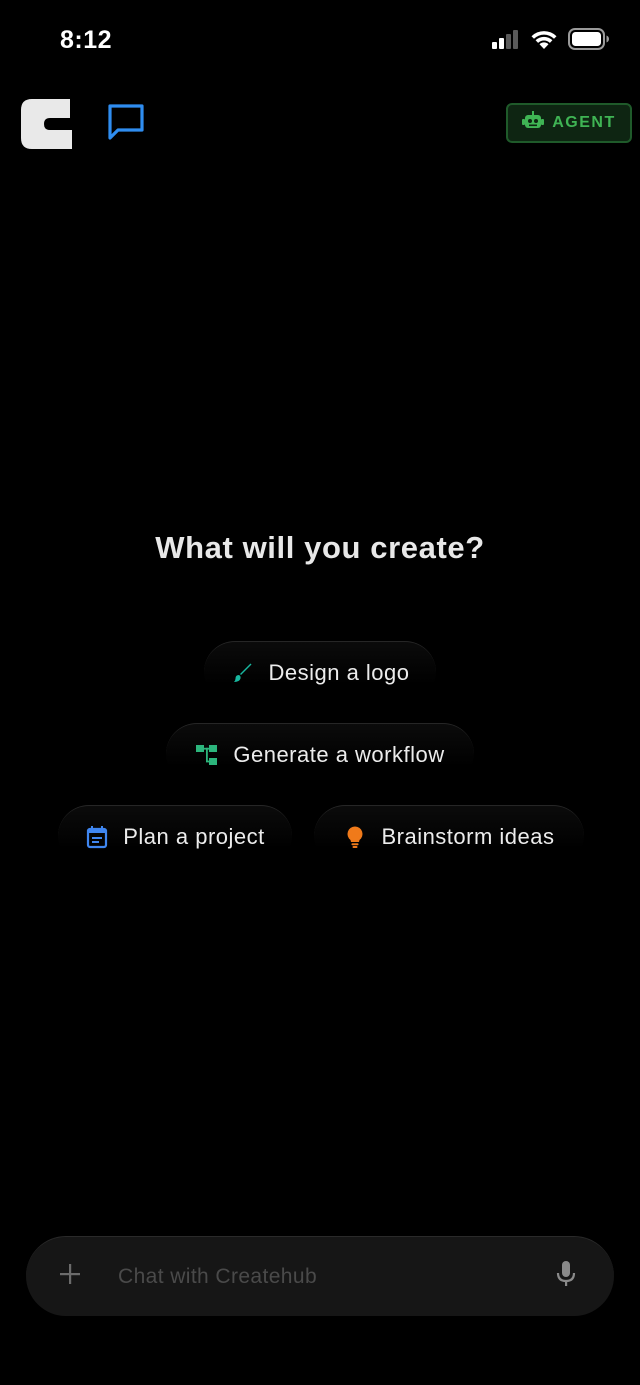 The height and width of the screenshot is (1385, 640). I want to click on microphone-icon, so click(566, 1276).